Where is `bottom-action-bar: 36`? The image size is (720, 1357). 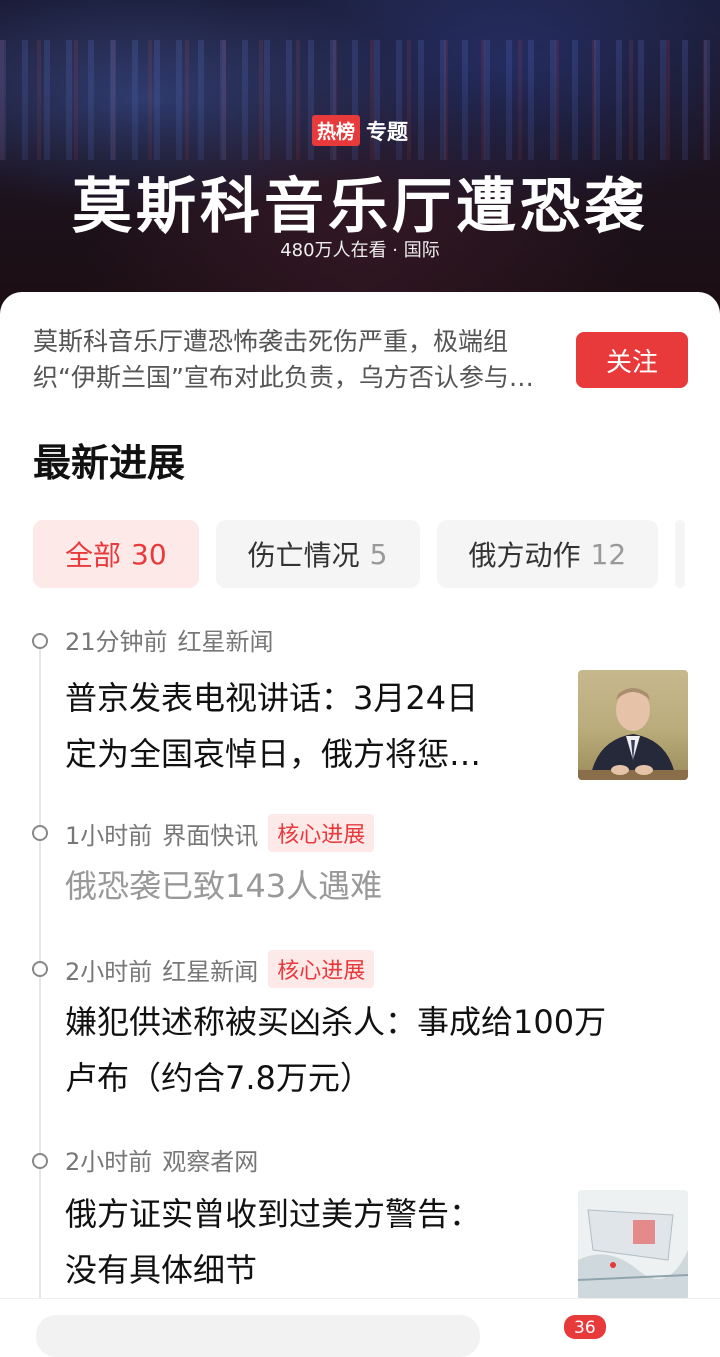 bottom-action-bar: 36 is located at coordinates (360, 1327).